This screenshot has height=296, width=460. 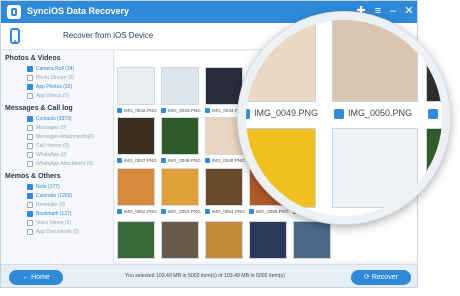 I want to click on sidebar-item-note: Note (177), so click(x=43, y=187).